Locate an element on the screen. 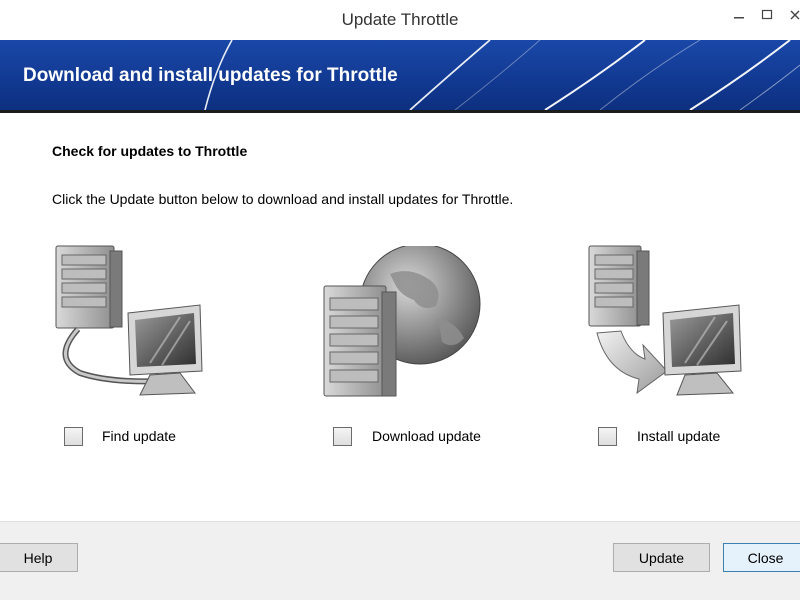 The image size is (800, 600). download-update-label: Download update is located at coordinates (426, 436).